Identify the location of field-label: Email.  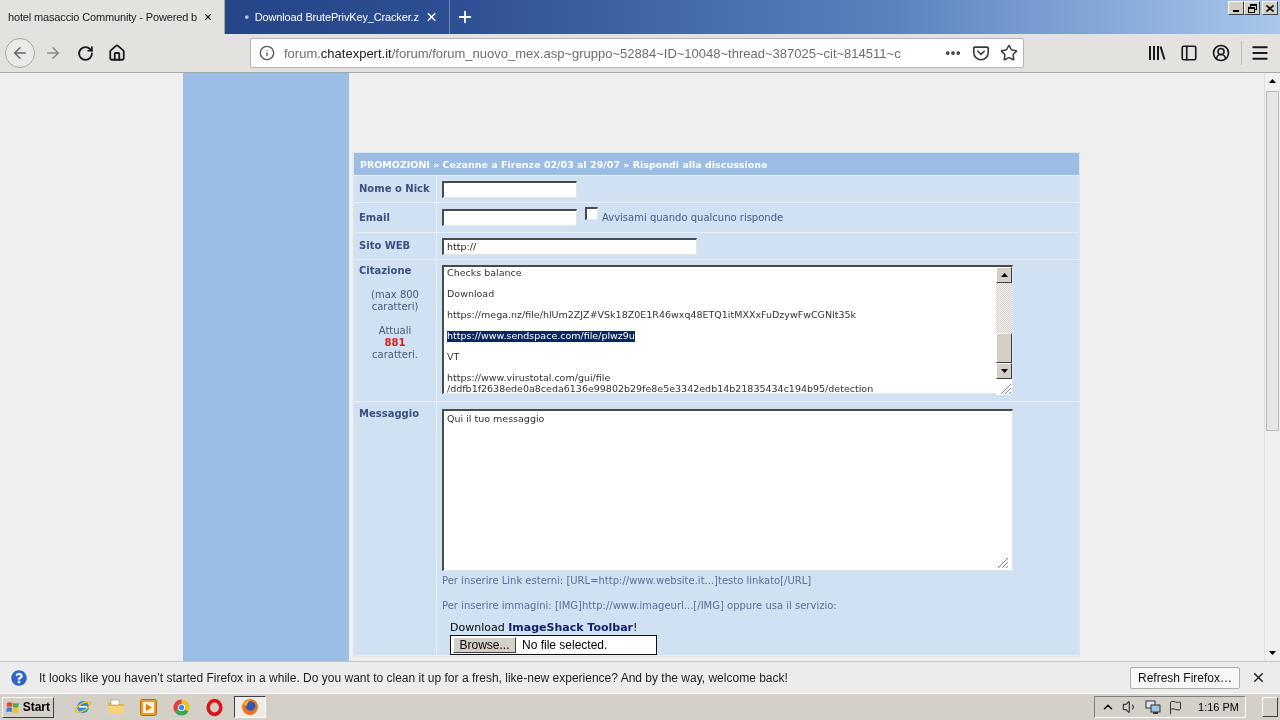
(374, 217).